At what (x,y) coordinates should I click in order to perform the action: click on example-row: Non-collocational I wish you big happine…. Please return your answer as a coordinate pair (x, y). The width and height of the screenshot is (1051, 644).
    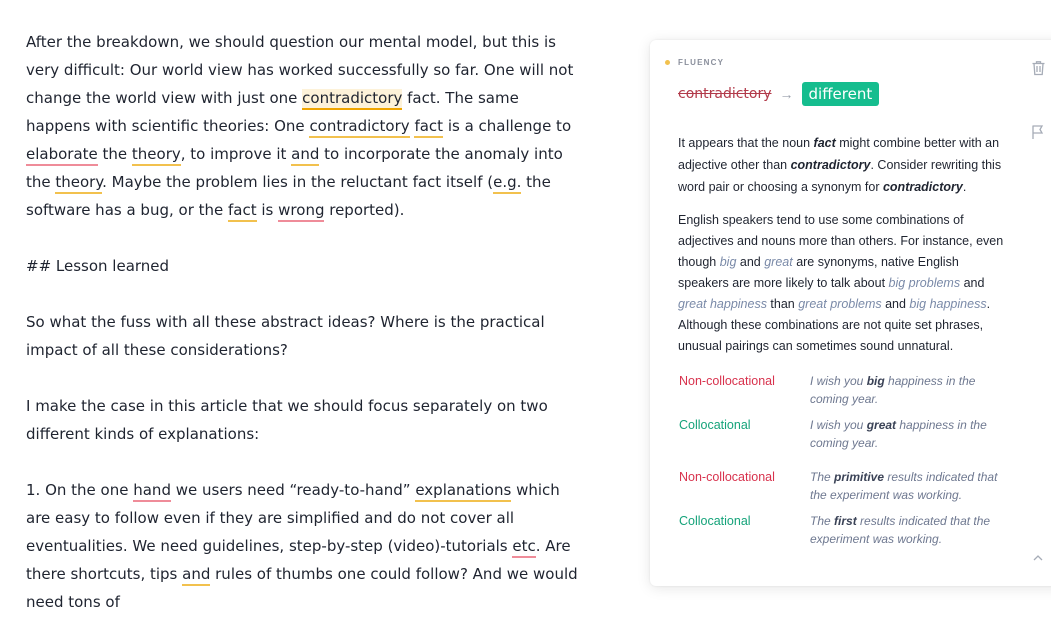
    Looking at the image, I should click on (844, 390).